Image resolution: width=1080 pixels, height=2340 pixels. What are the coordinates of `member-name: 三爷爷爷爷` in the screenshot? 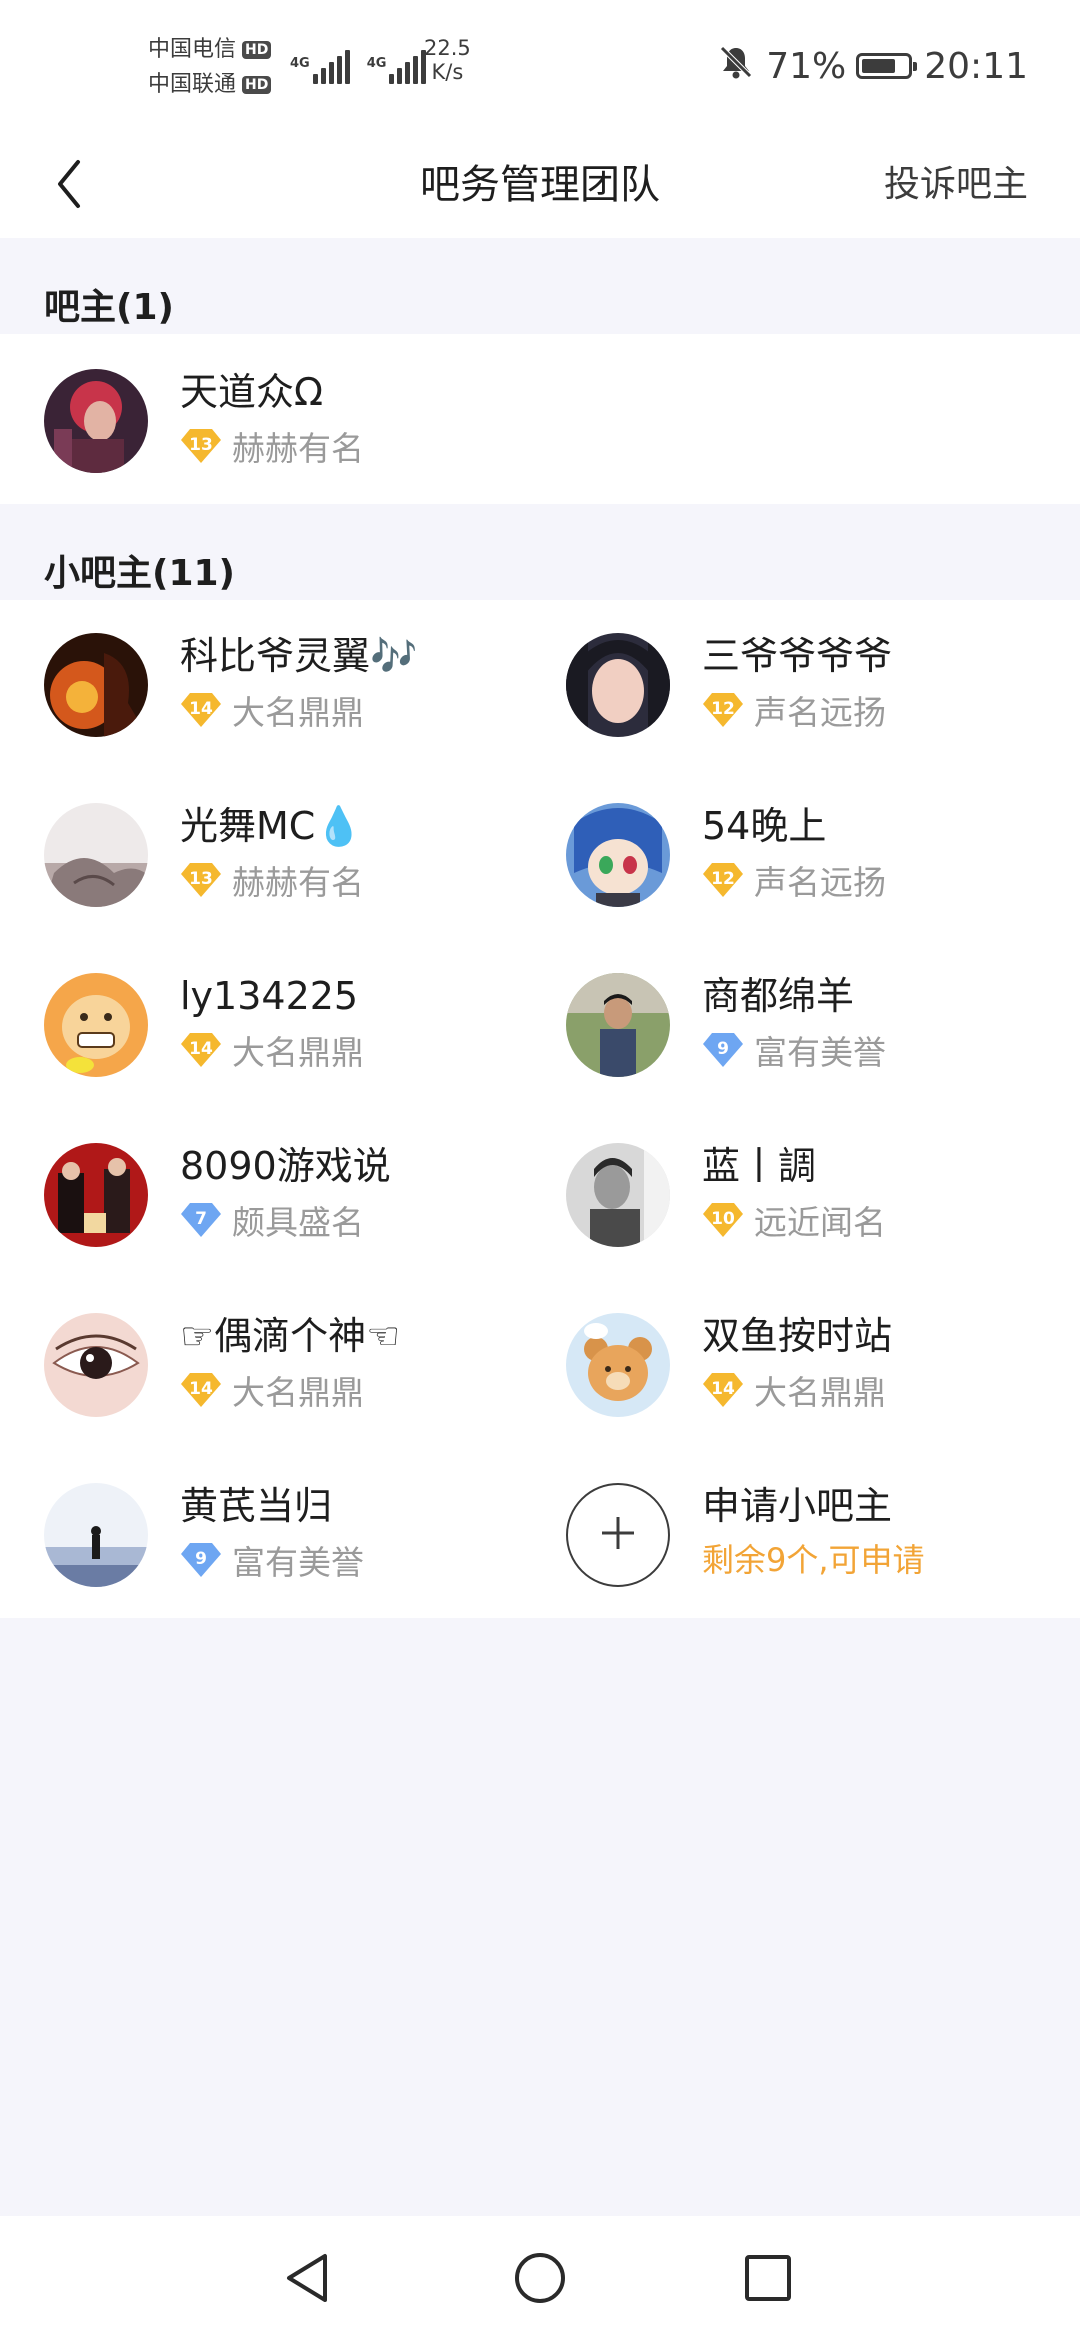 It's located at (797, 656).